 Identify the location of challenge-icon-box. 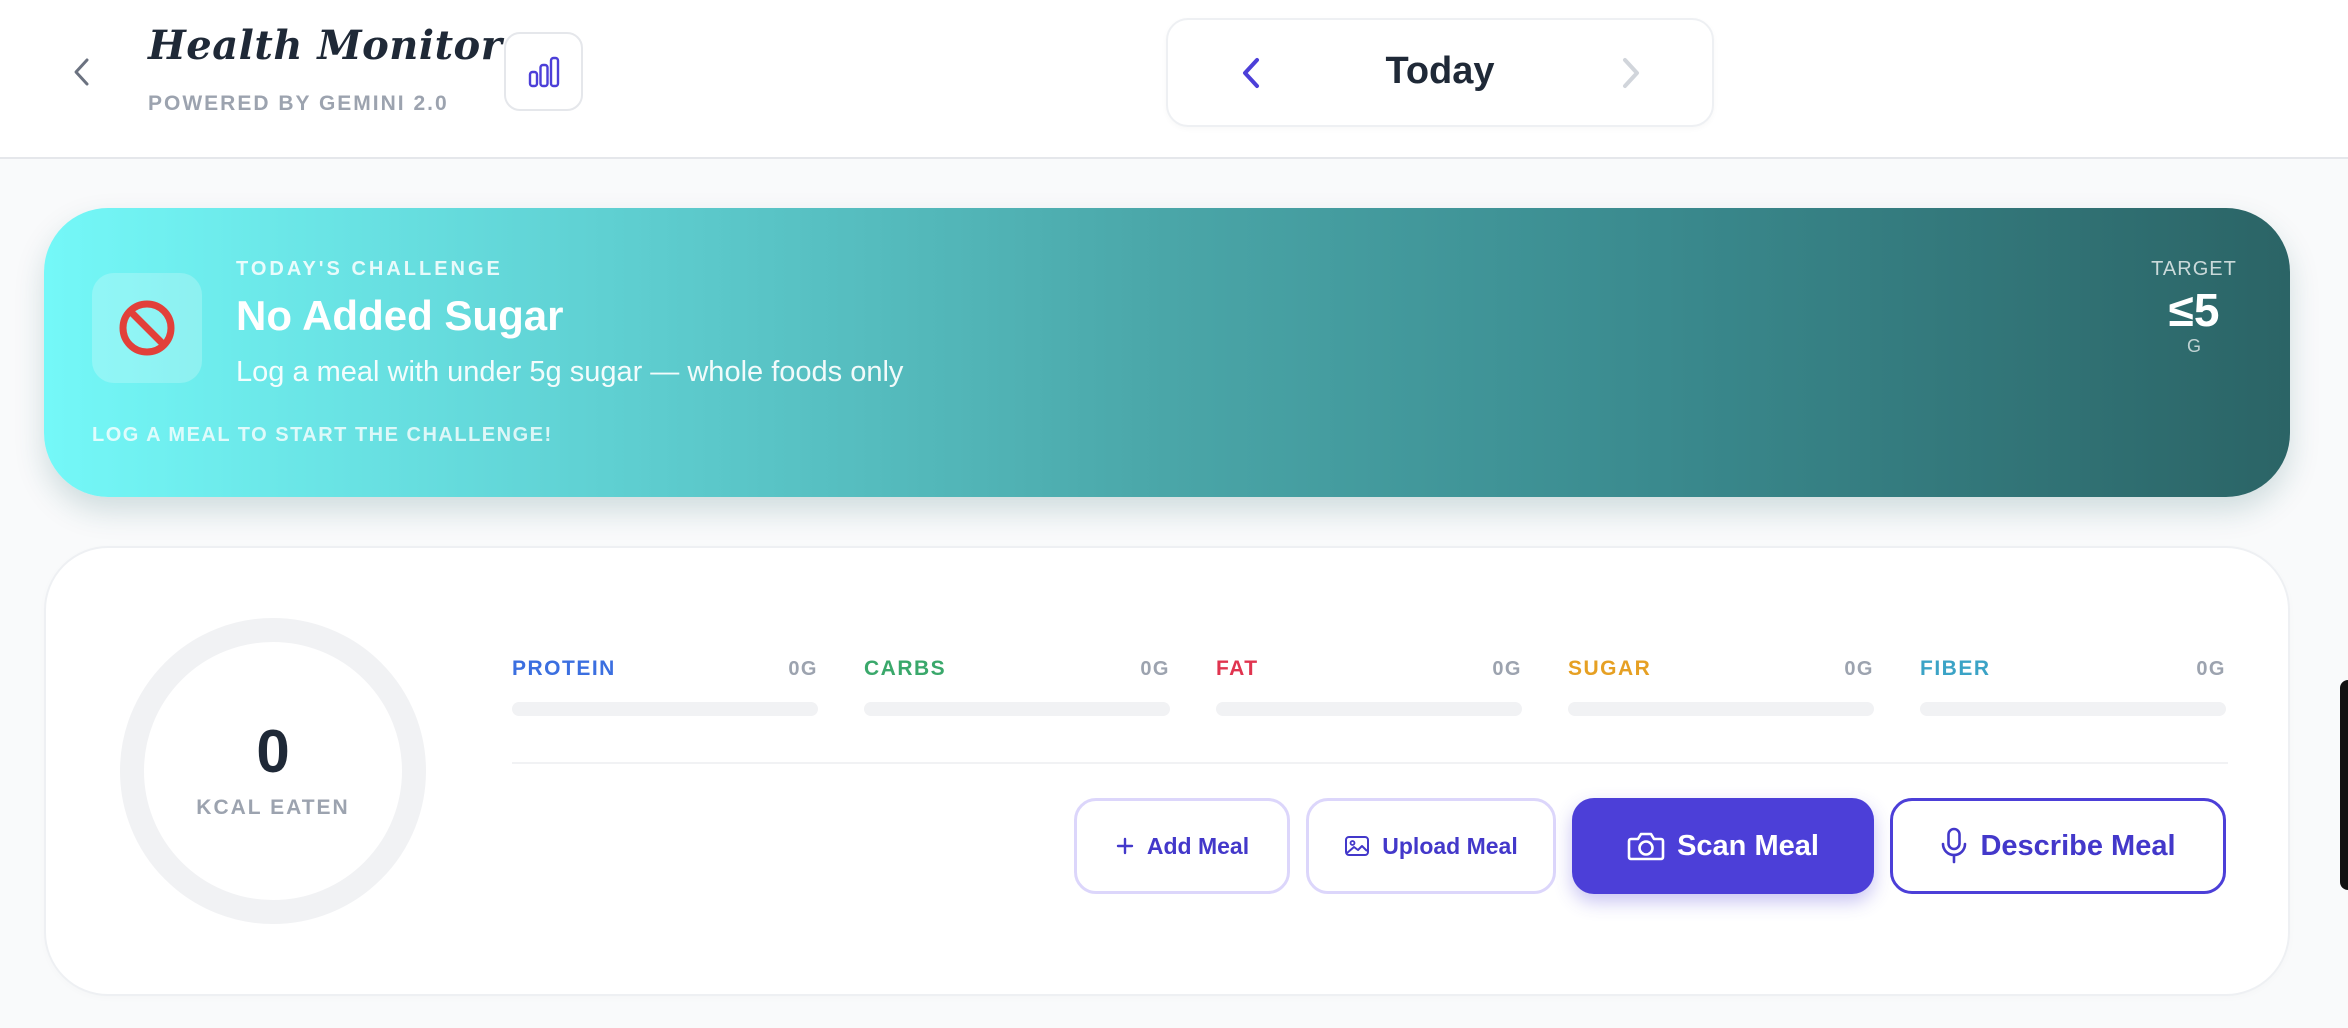
(147, 328).